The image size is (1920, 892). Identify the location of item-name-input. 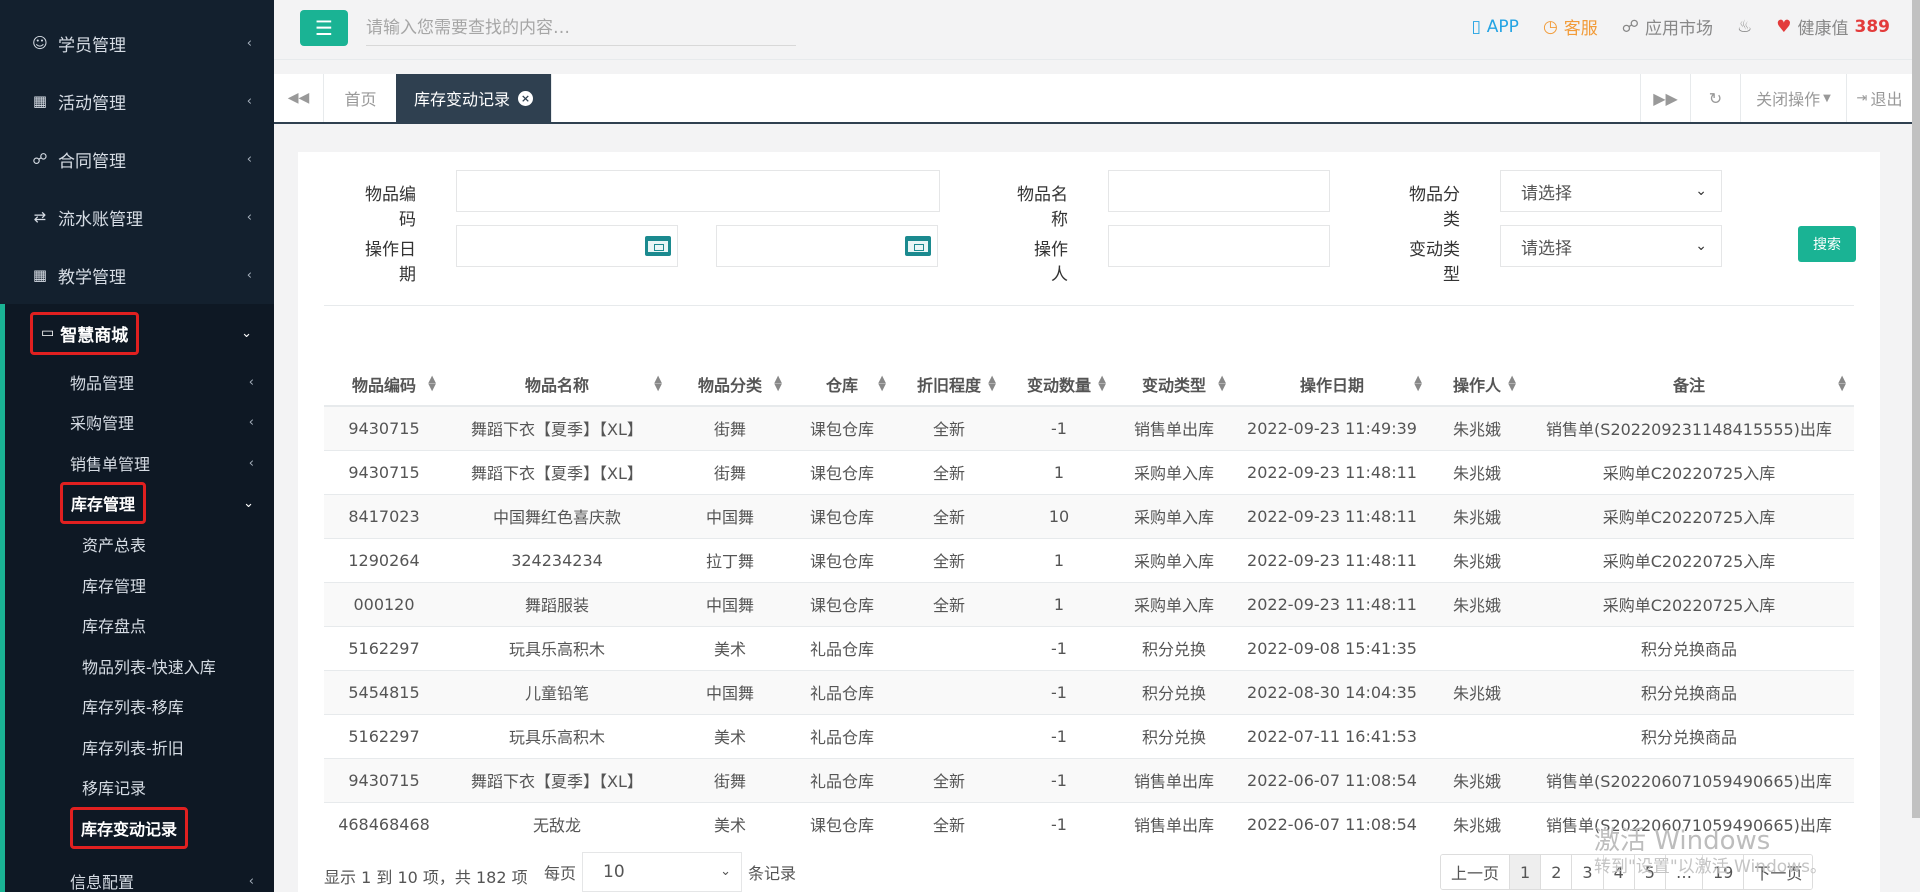
(1219, 191).